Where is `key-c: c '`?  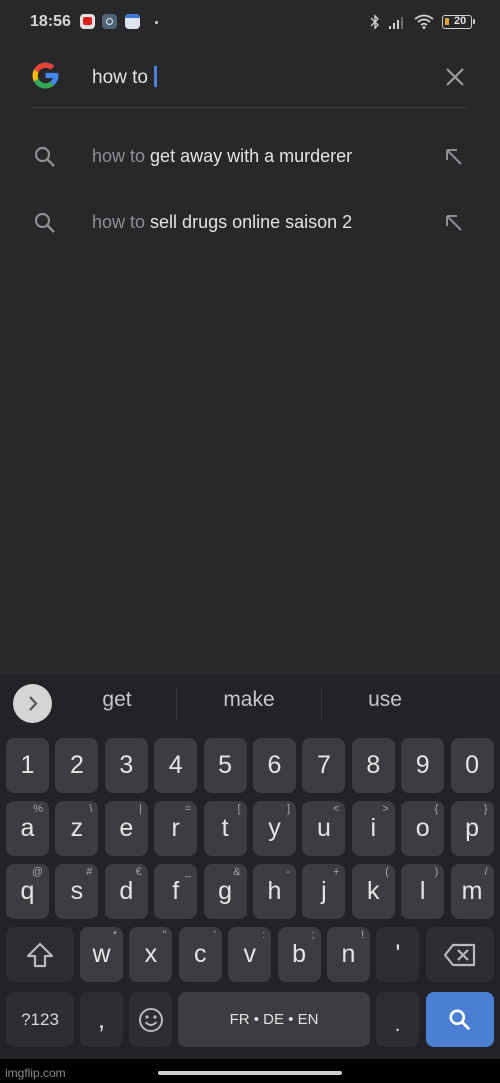 key-c: c ' is located at coordinates (200, 954).